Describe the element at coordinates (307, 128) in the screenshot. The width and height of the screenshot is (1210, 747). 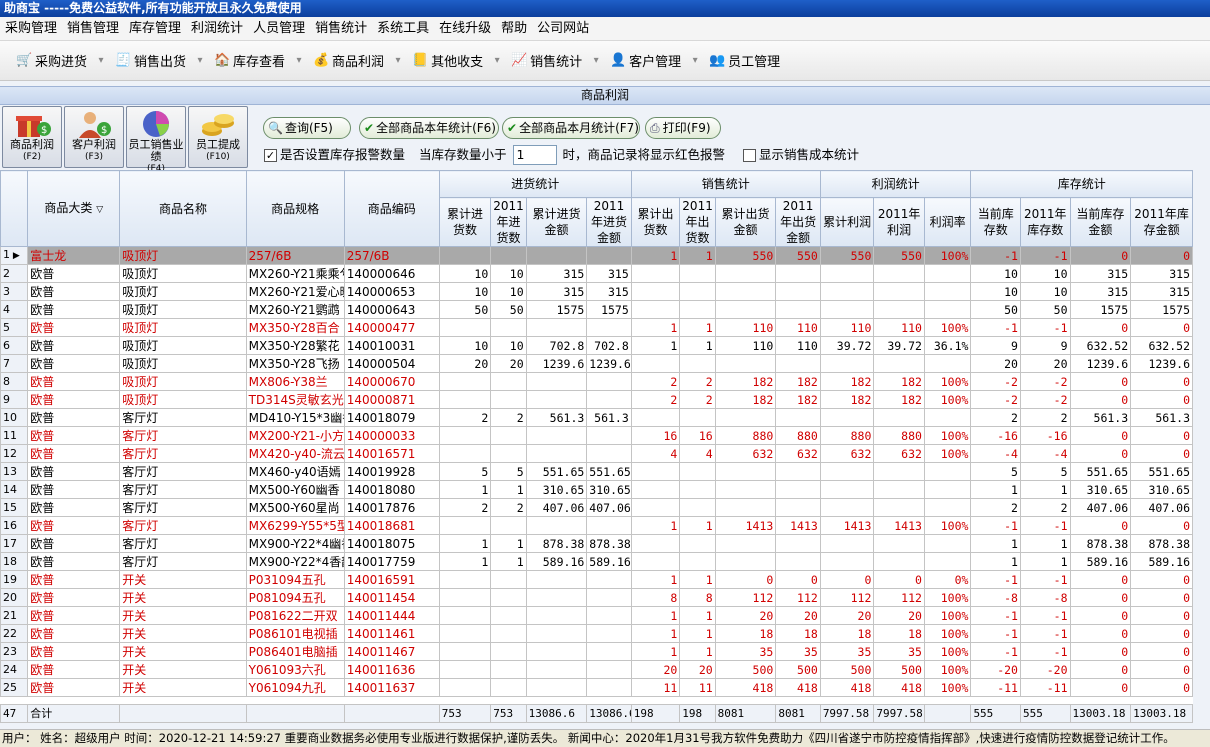
I see `query-button: 🔍 查询(F5)` at that location.